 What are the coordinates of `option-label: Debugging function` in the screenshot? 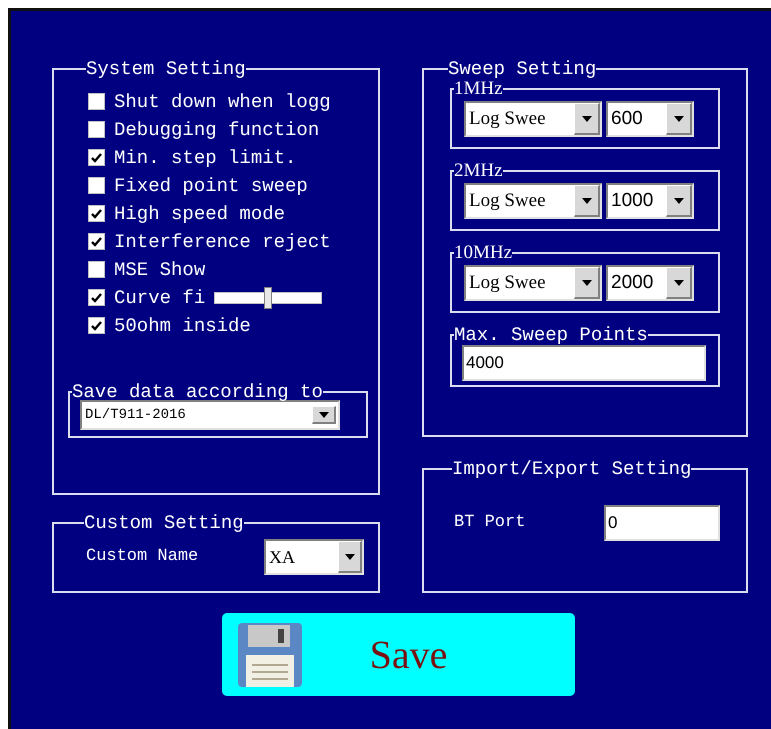 It's located at (217, 130).